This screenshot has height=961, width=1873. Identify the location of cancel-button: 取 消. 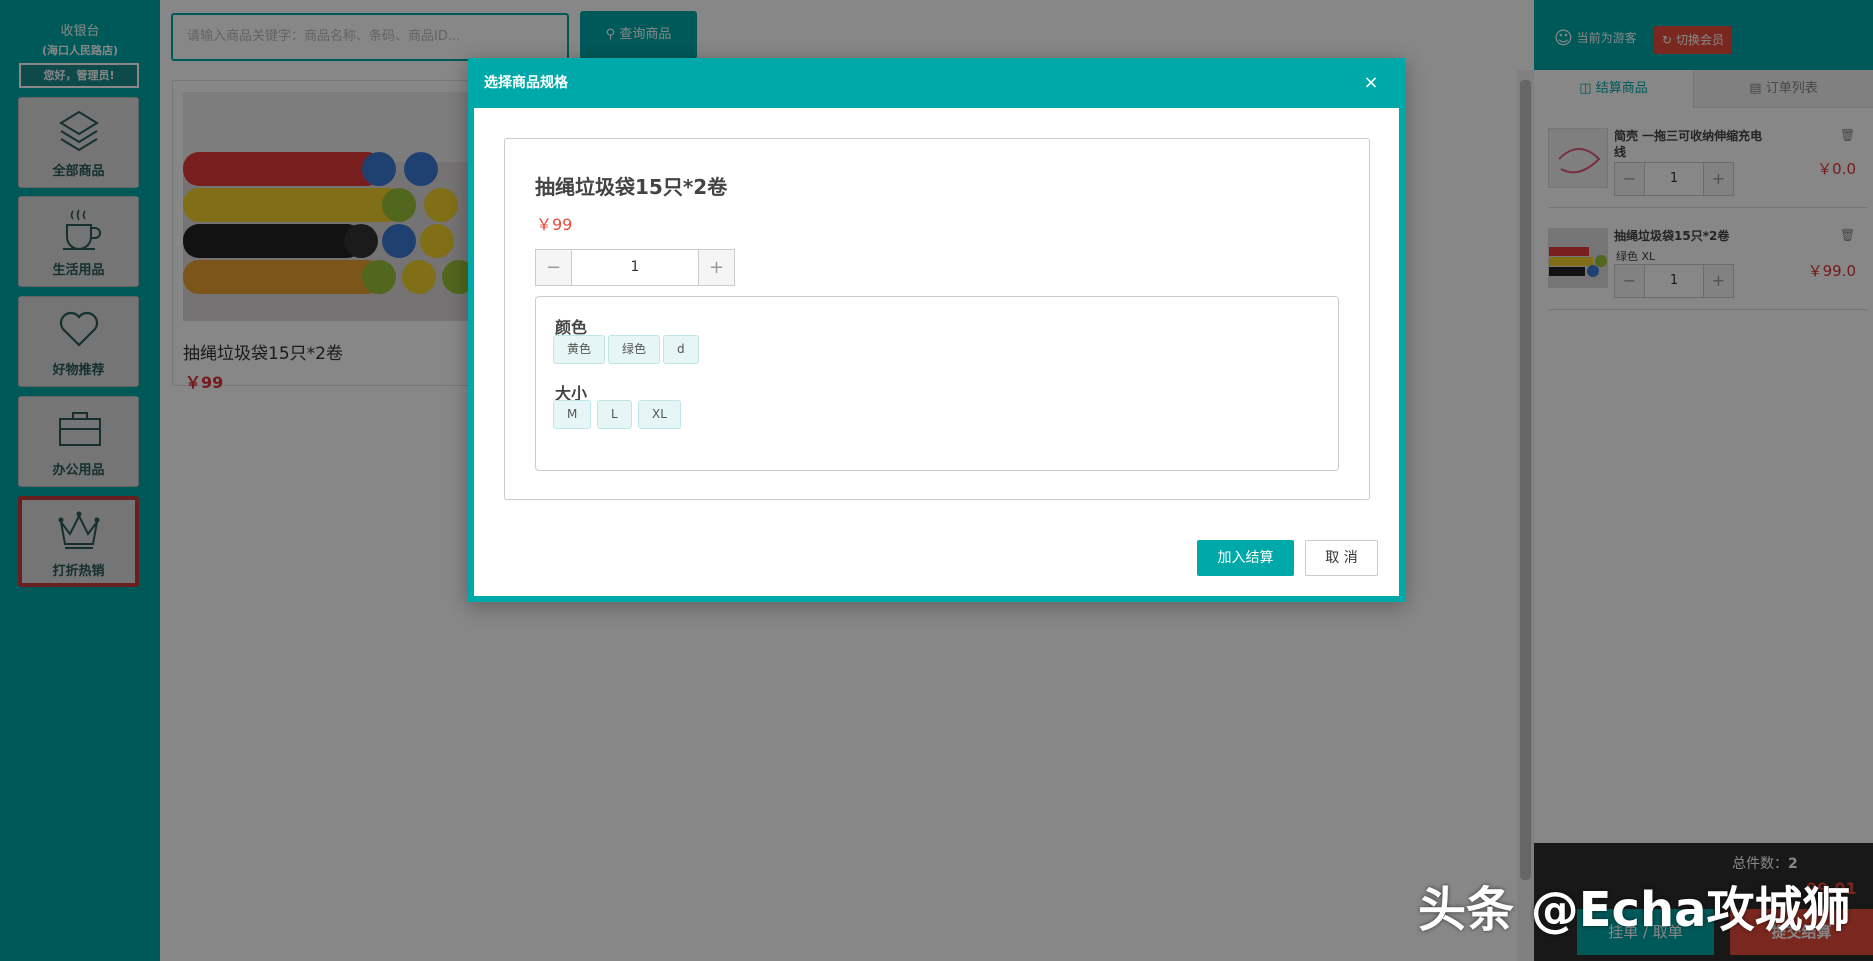
(1341, 558).